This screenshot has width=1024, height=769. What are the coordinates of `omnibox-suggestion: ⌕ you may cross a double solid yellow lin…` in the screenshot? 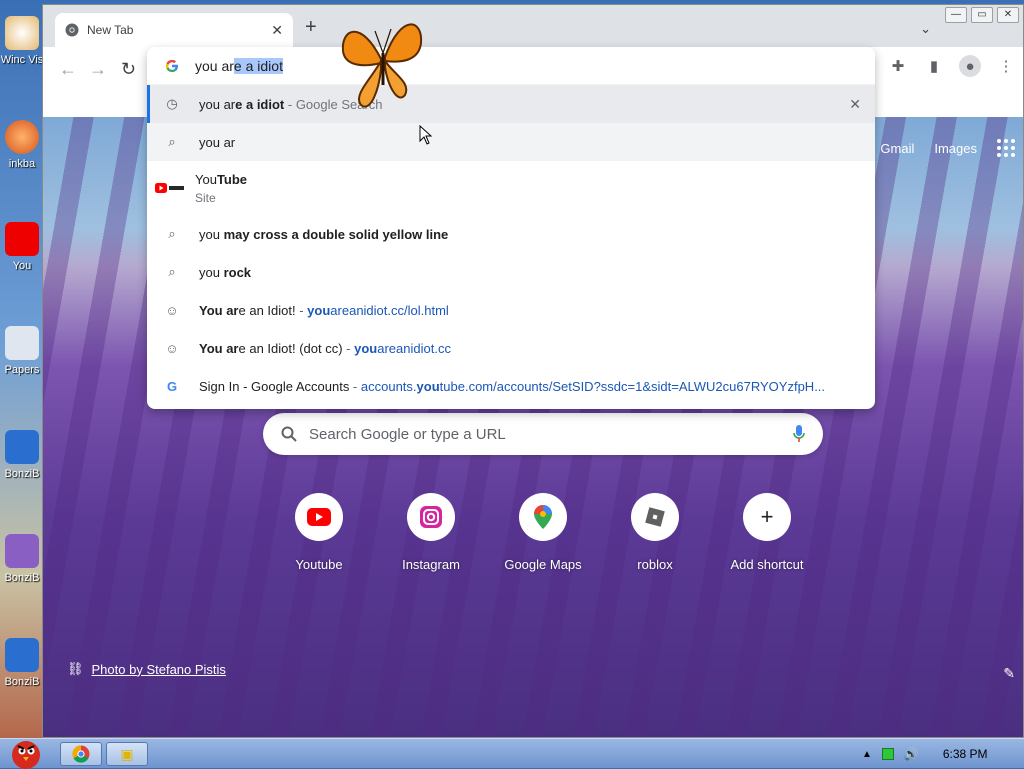 It's located at (511, 234).